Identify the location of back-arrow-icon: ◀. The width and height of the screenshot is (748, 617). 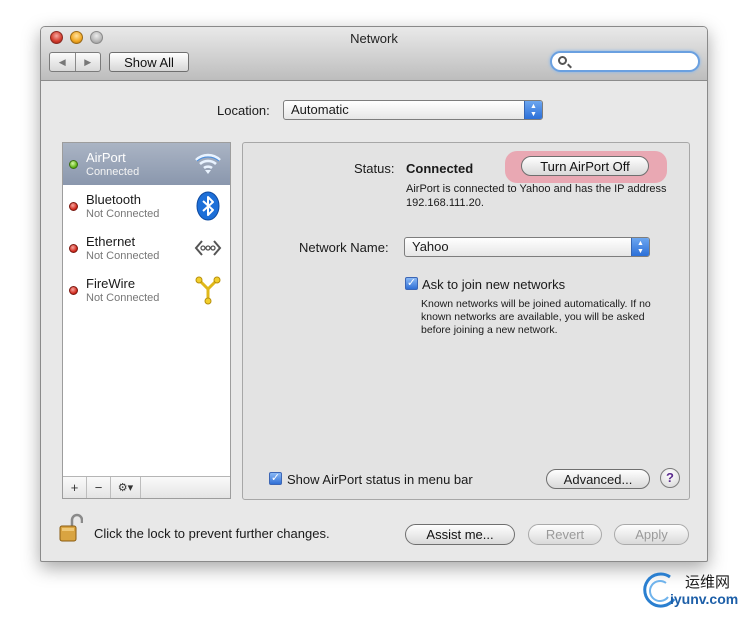
(62, 62).